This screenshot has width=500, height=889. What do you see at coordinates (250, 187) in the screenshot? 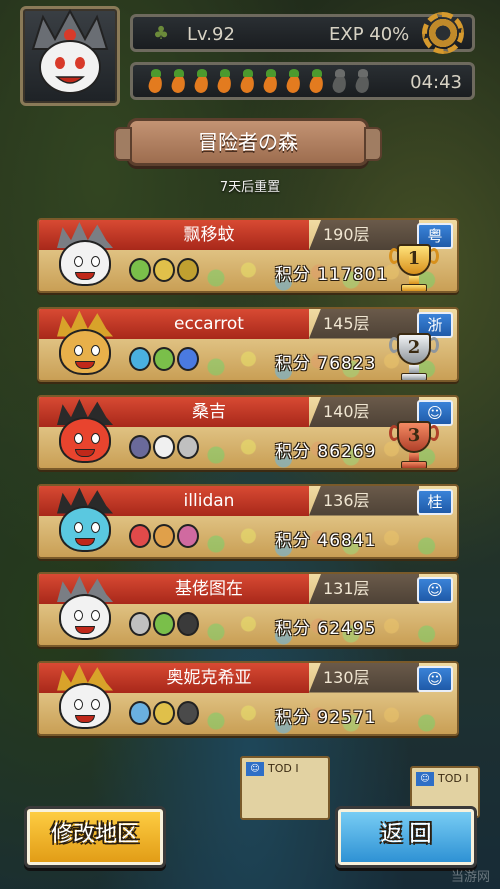
I see `reset-note: 7天后重置` at bounding box center [250, 187].